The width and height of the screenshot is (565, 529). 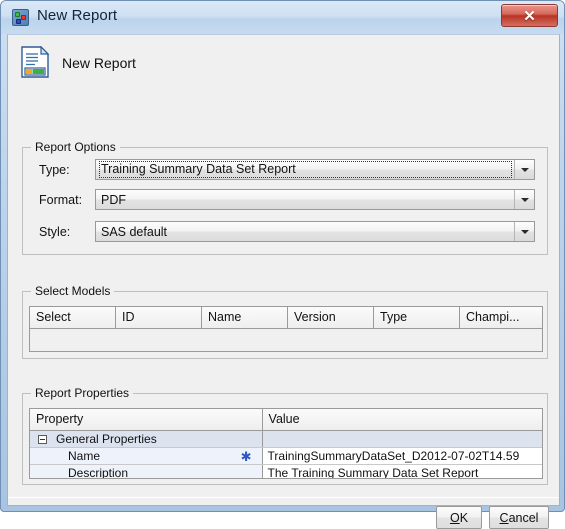 What do you see at coordinates (113, 200) in the screenshot?
I see `format-combobox-value: PDF` at bounding box center [113, 200].